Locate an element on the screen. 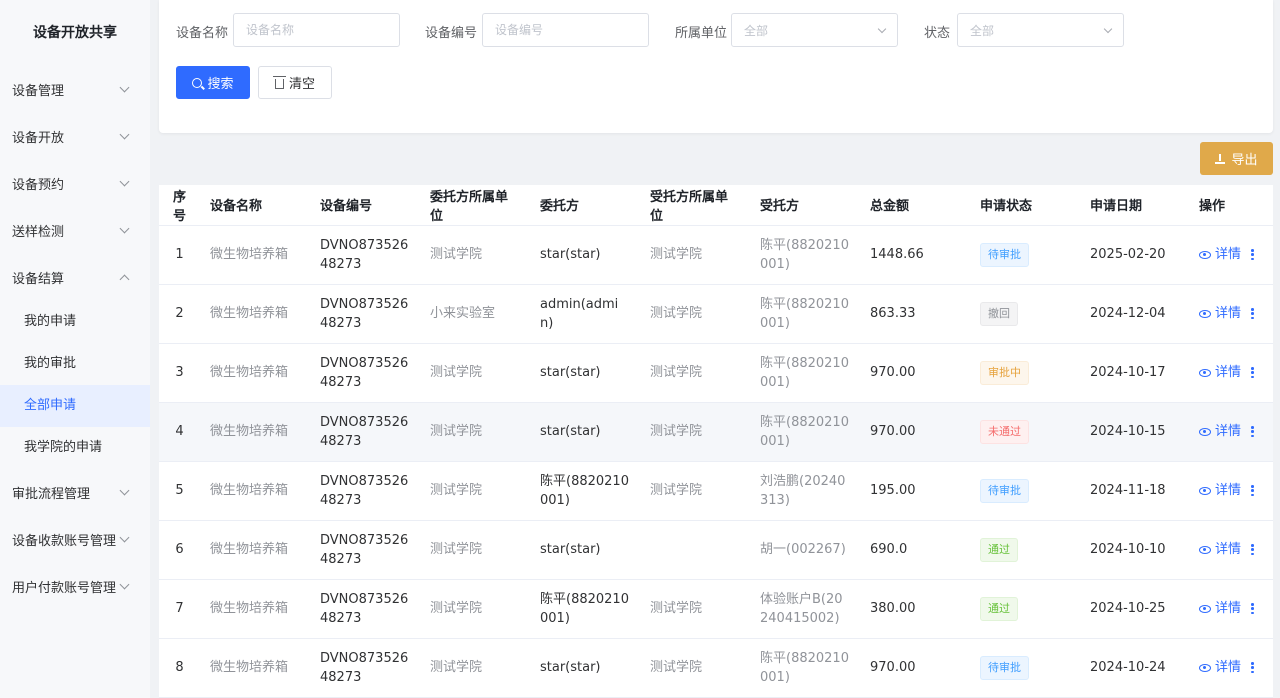 This screenshot has width=1280, height=698. trustee-cell: 陈平(8820210001) is located at coordinates (805, 432).